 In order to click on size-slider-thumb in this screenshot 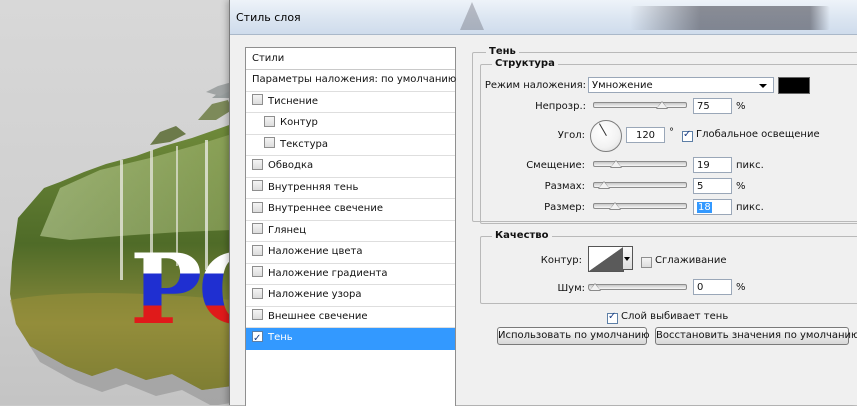, I will do `click(614, 206)`.